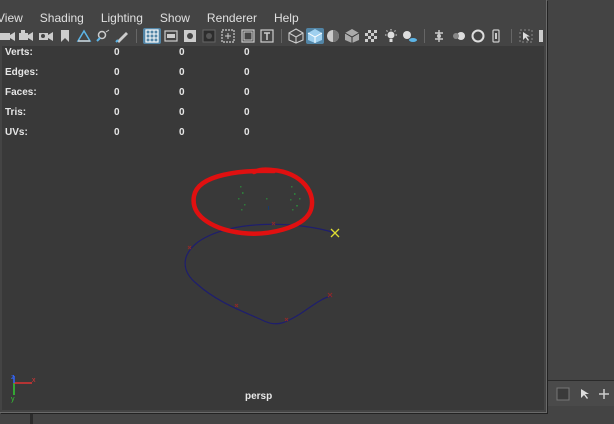 This screenshot has height=424, width=614. Describe the element at coordinates (267, 36) in the screenshot. I see `safe-title-icon` at that location.